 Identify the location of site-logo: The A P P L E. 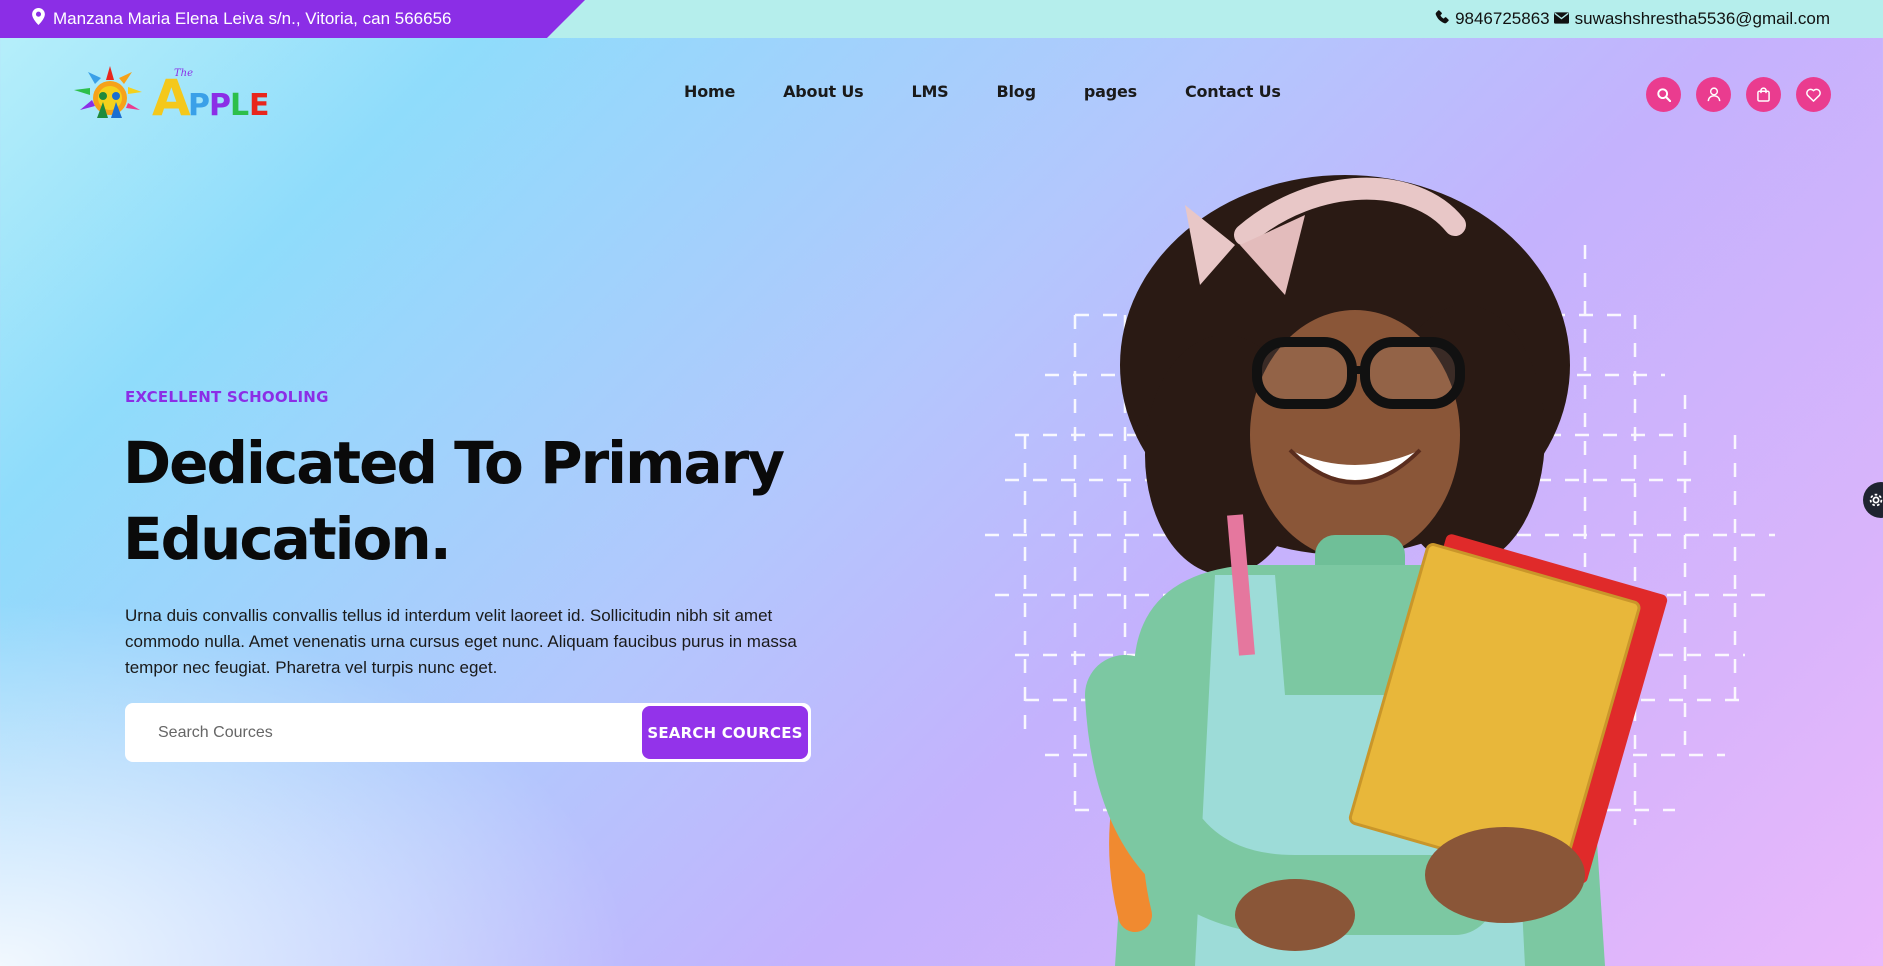
(177, 94).